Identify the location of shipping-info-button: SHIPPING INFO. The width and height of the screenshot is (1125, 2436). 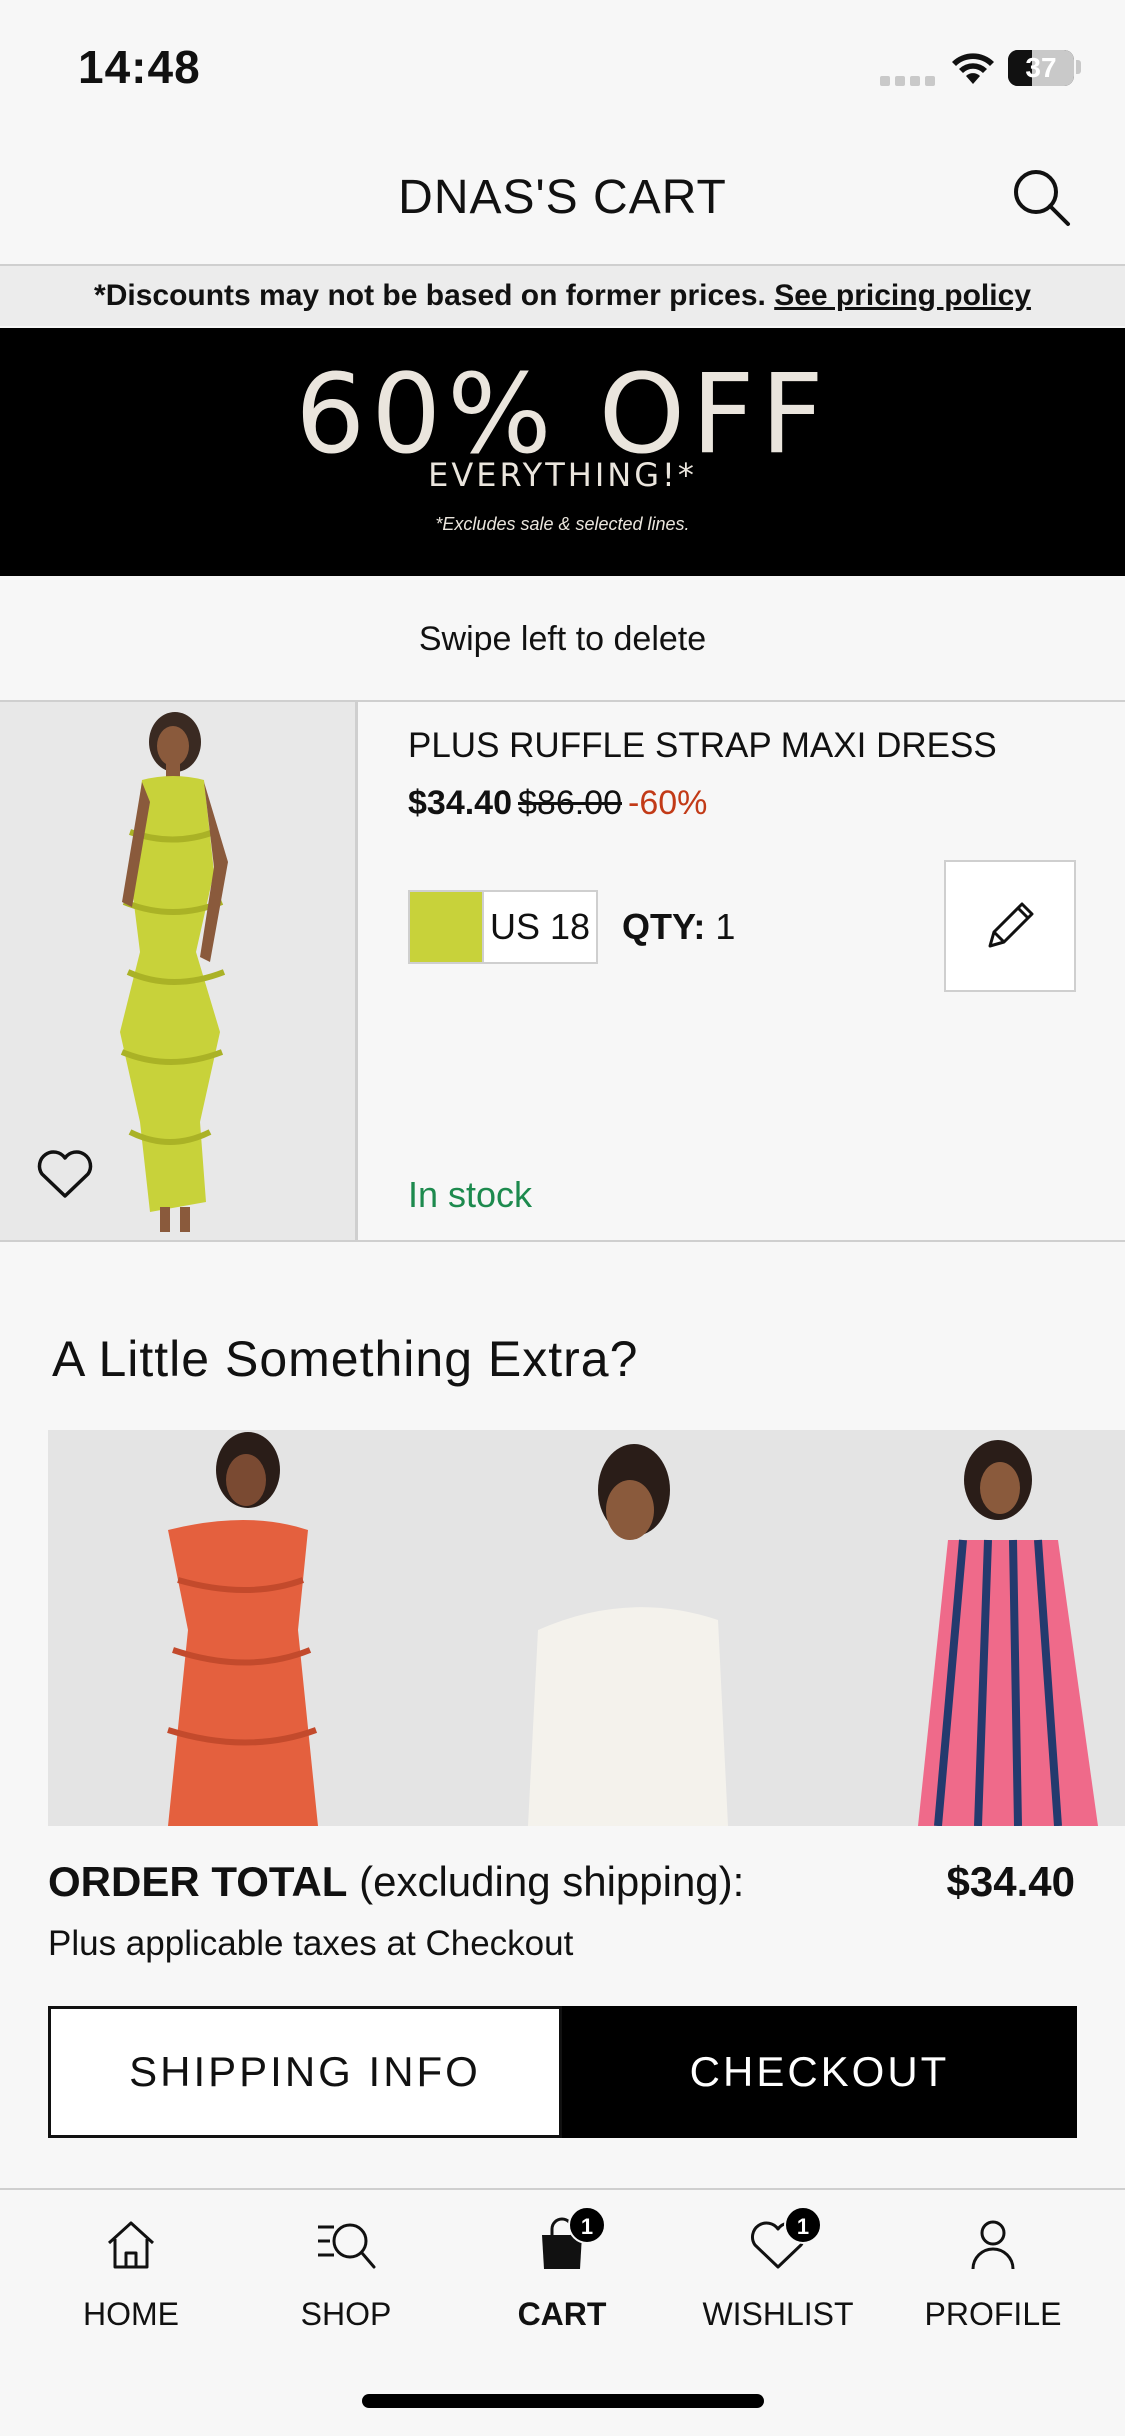
(305, 2072).